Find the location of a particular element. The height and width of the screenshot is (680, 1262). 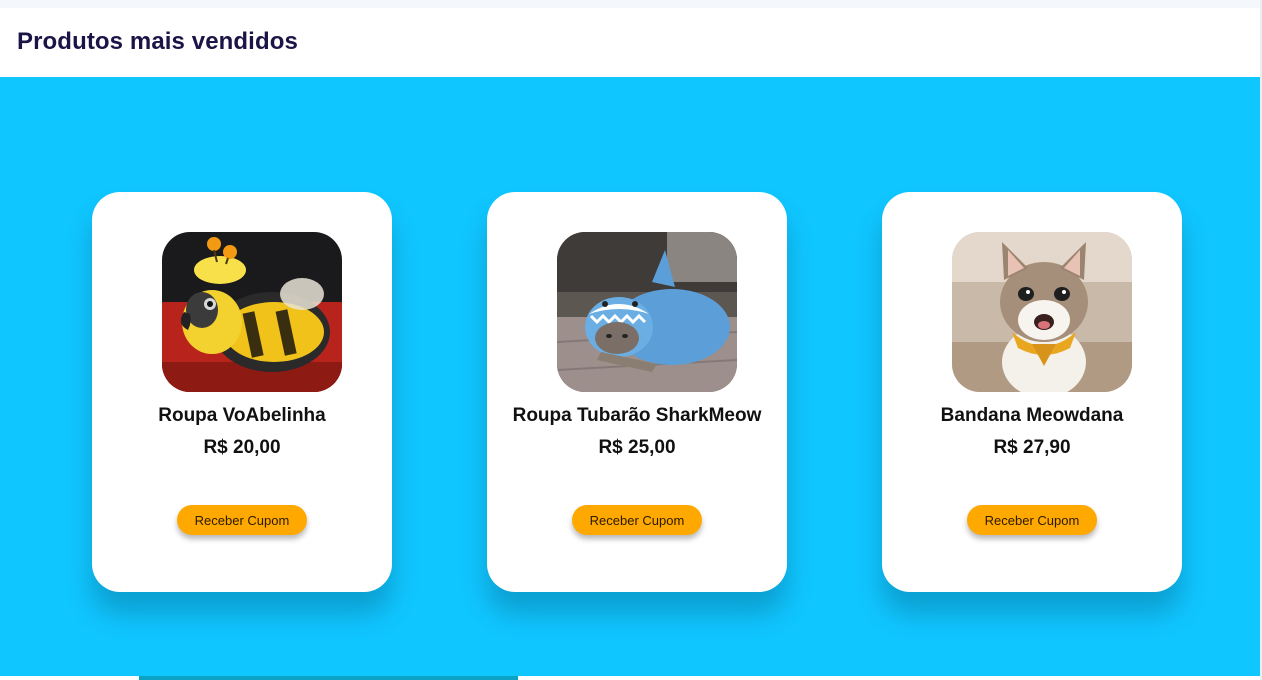

page-header: Produtos mais vendidos is located at coordinates (631, 42).